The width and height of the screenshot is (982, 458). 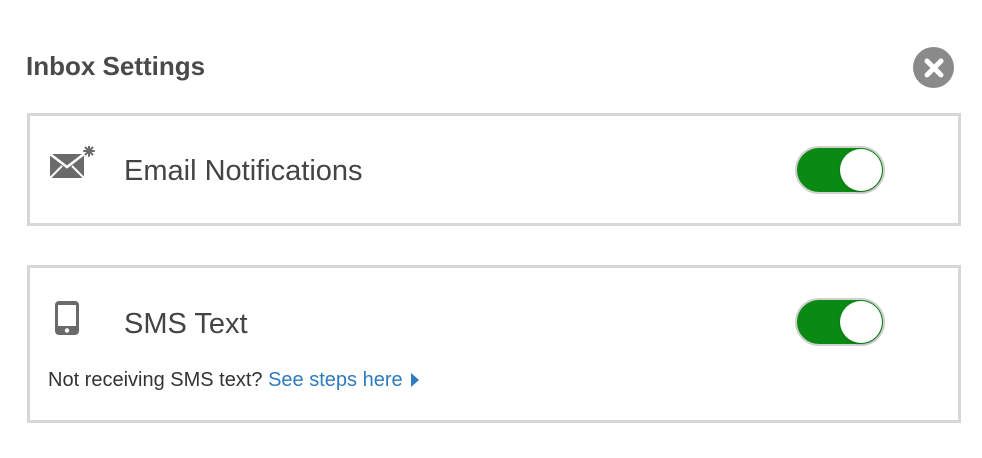 What do you see at coordinates (414, 380) in the screenshot?
I see `caret-right-icon` at bounding box center [414, 380].